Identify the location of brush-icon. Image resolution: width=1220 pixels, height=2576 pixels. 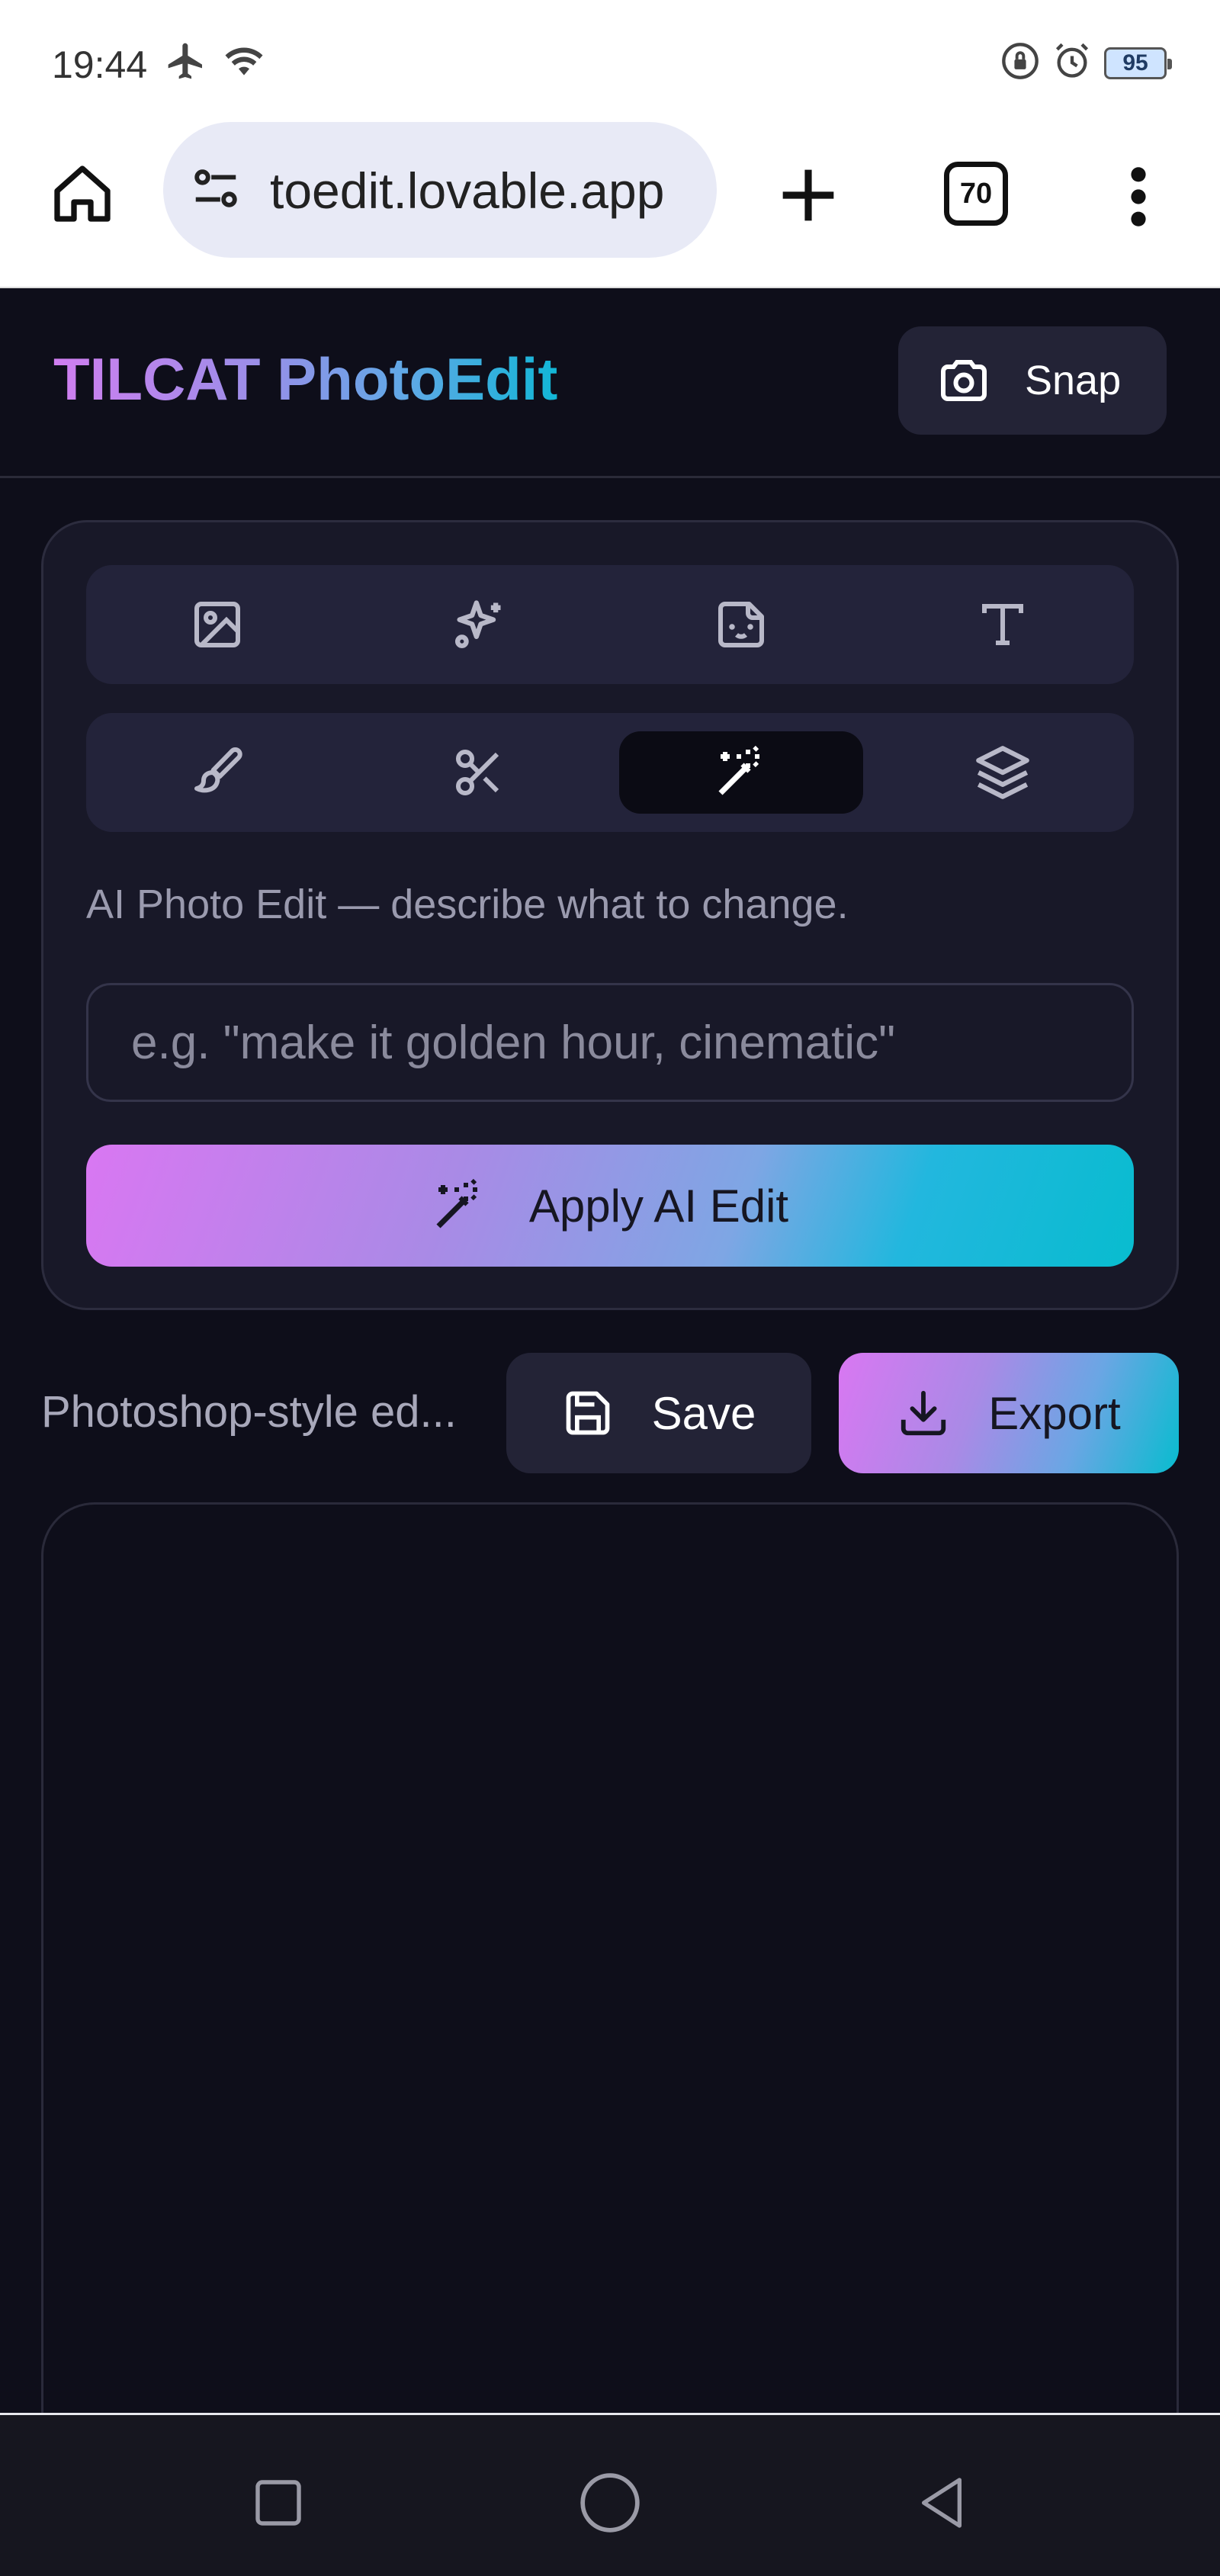
(218, 770).